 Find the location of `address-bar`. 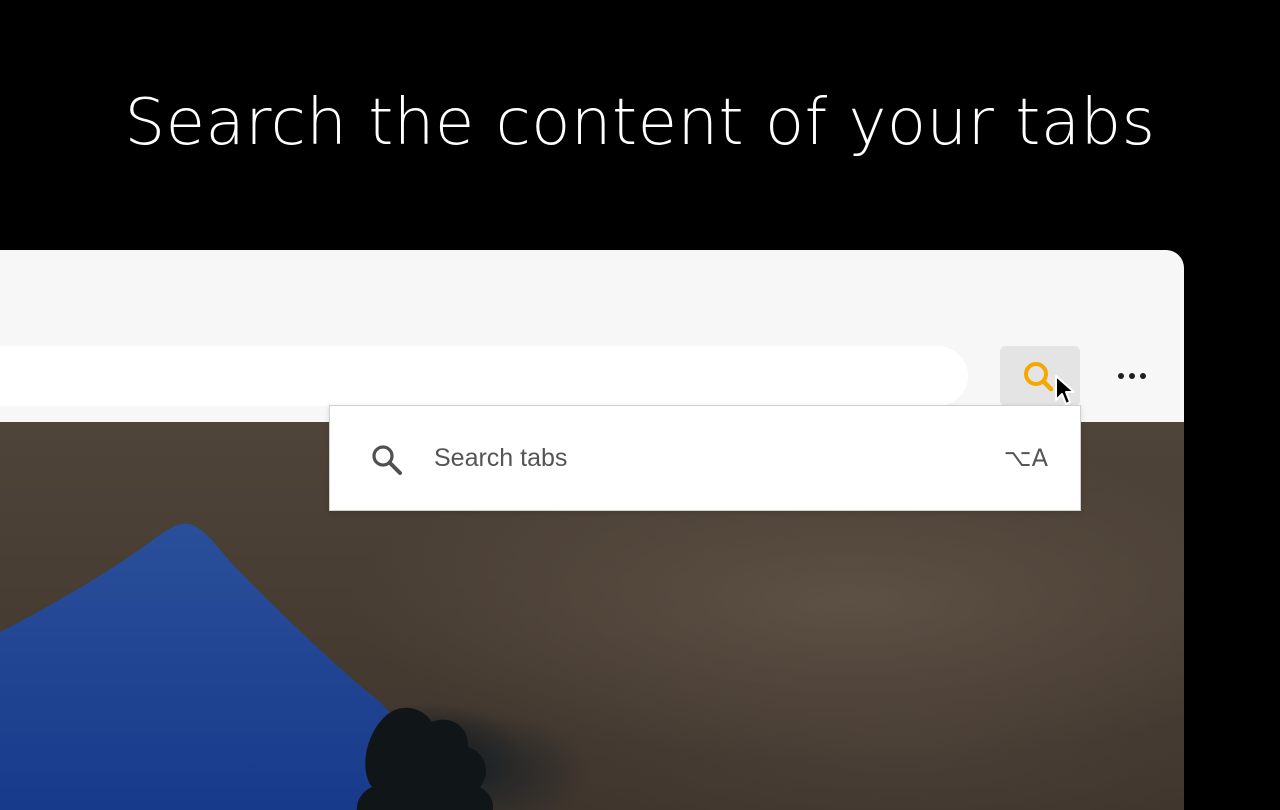

address-bar is located at coordinates (484, 376).